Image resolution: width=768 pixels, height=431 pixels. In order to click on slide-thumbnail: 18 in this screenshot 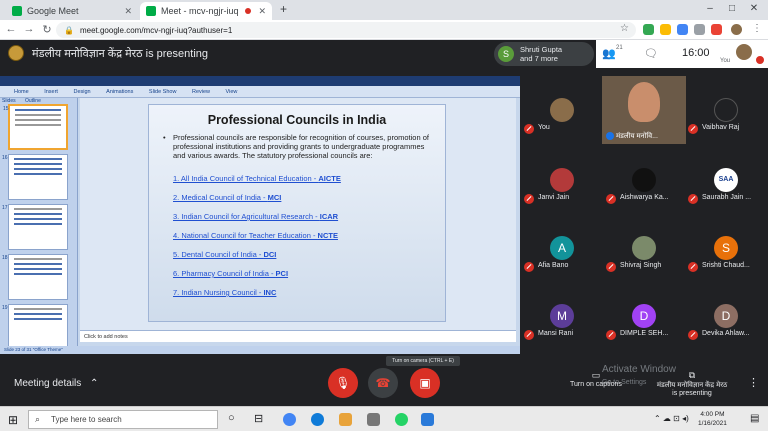, I will do `click(35, 277)`.